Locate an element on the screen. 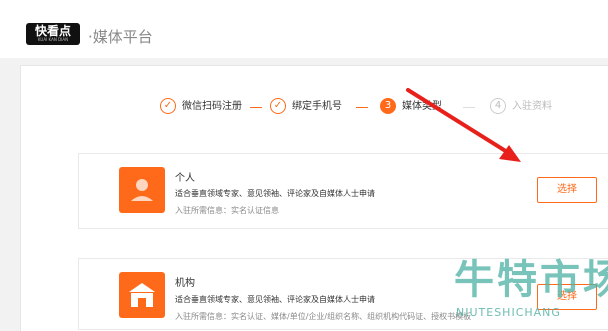 The width and height of the screenshot is (608, 331). card-requirements: 入驻所需信息：实名认证、媒体/单位/企业/组织名称、组织机构代码证、授权书模板 is located at coordinates (323, 316).